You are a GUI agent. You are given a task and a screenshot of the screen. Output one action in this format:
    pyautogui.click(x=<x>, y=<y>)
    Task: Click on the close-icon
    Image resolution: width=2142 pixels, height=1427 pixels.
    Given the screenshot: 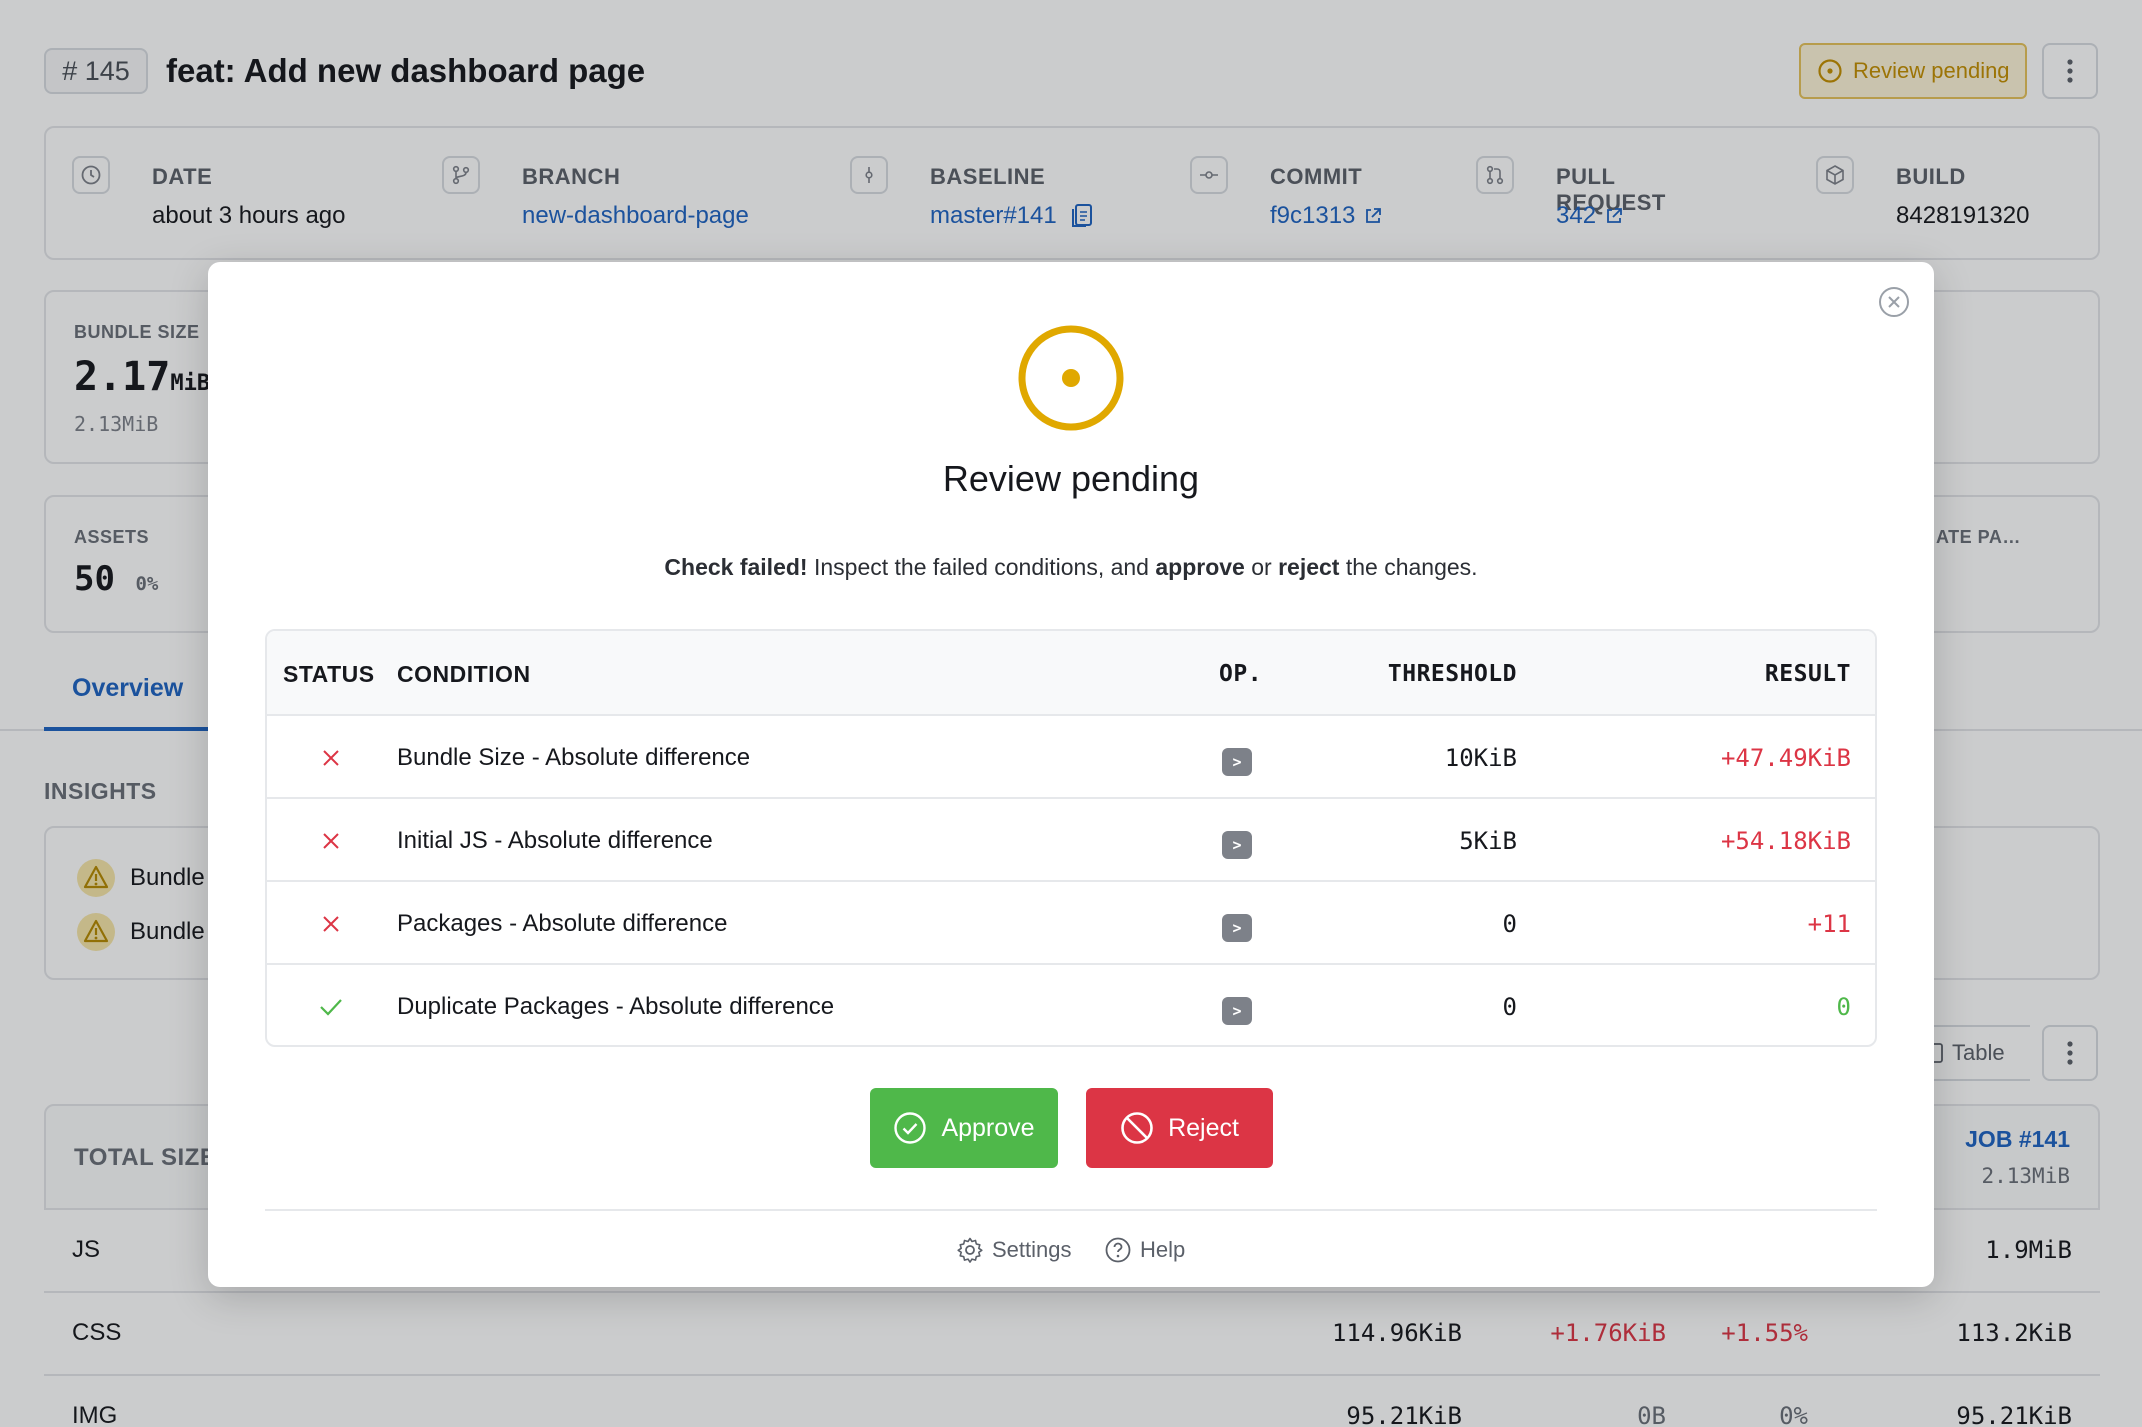 What is the action you would take?
    pyautogui.click(x=1894, y=302)
    